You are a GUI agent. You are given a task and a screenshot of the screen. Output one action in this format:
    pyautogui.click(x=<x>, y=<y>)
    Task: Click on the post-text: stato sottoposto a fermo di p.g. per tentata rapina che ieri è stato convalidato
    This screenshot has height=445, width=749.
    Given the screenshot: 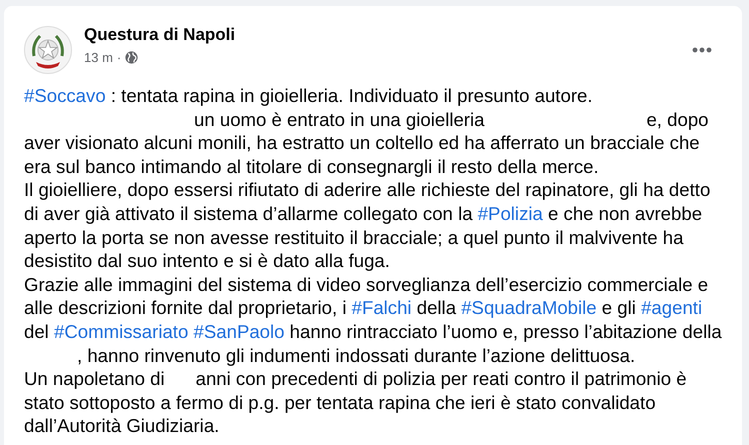 What is the action you would take?
    pyautogui.click(x=340, y=402)
    